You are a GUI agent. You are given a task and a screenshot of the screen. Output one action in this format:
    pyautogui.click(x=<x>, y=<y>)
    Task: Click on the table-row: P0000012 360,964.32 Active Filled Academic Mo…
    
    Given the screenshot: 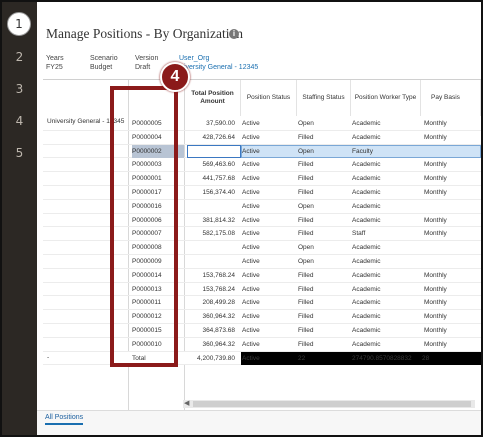 What is the action you would take?
    pyautogui.click(x=262, y=317)
    